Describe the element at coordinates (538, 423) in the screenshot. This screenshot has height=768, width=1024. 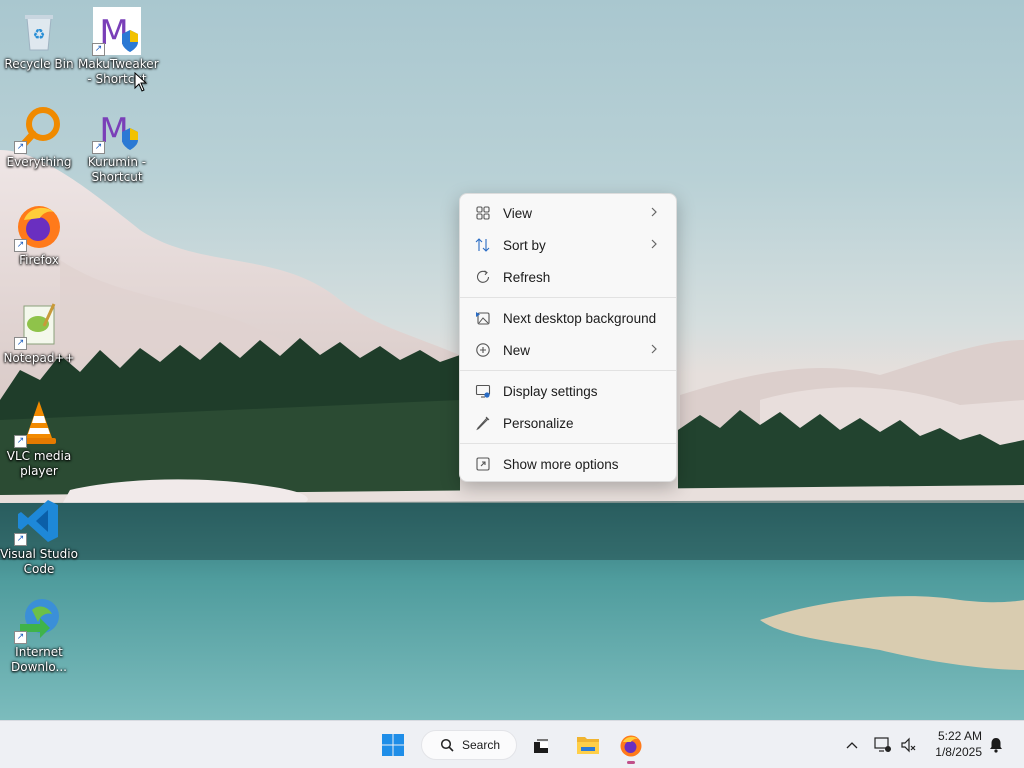
I see `menu-item-label: Personalize` at that location.